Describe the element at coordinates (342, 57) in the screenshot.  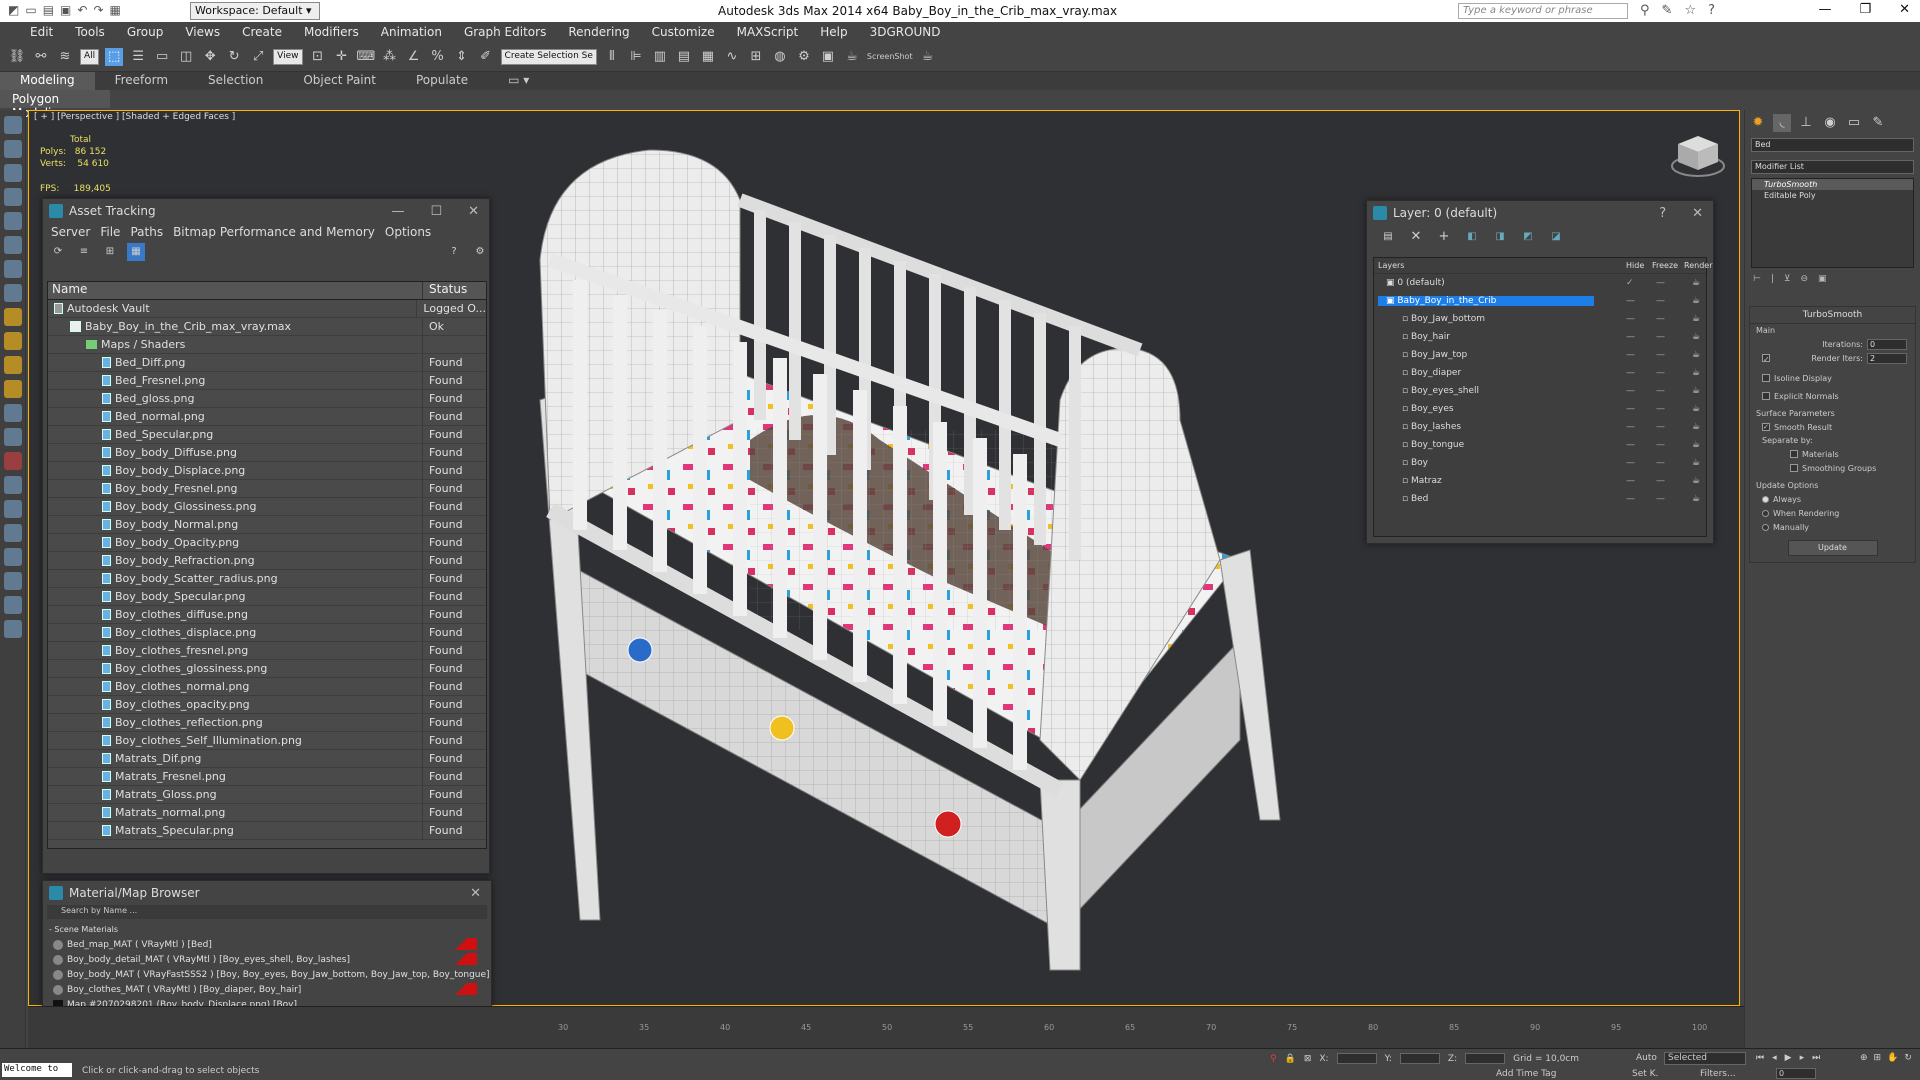
I see `select-manipulate-icon: ✛` at that location.